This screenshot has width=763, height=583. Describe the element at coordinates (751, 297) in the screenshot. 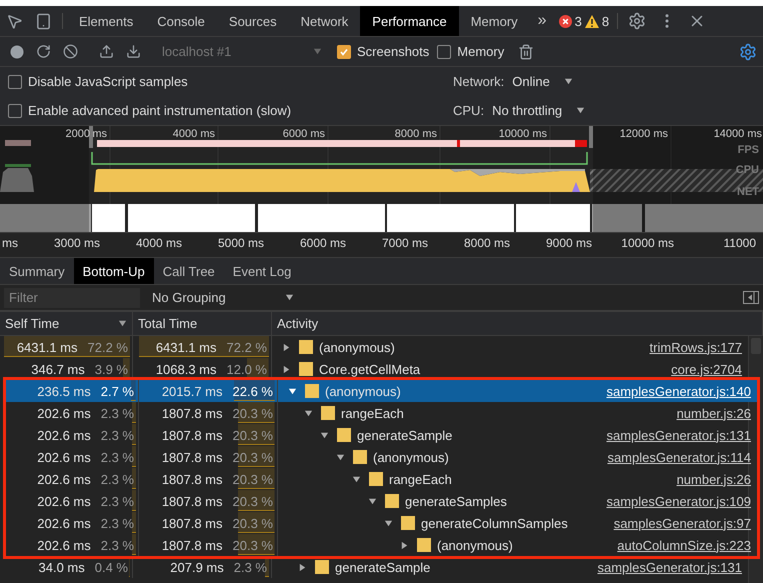

I see `sidebar-toggle-icon` at that location.